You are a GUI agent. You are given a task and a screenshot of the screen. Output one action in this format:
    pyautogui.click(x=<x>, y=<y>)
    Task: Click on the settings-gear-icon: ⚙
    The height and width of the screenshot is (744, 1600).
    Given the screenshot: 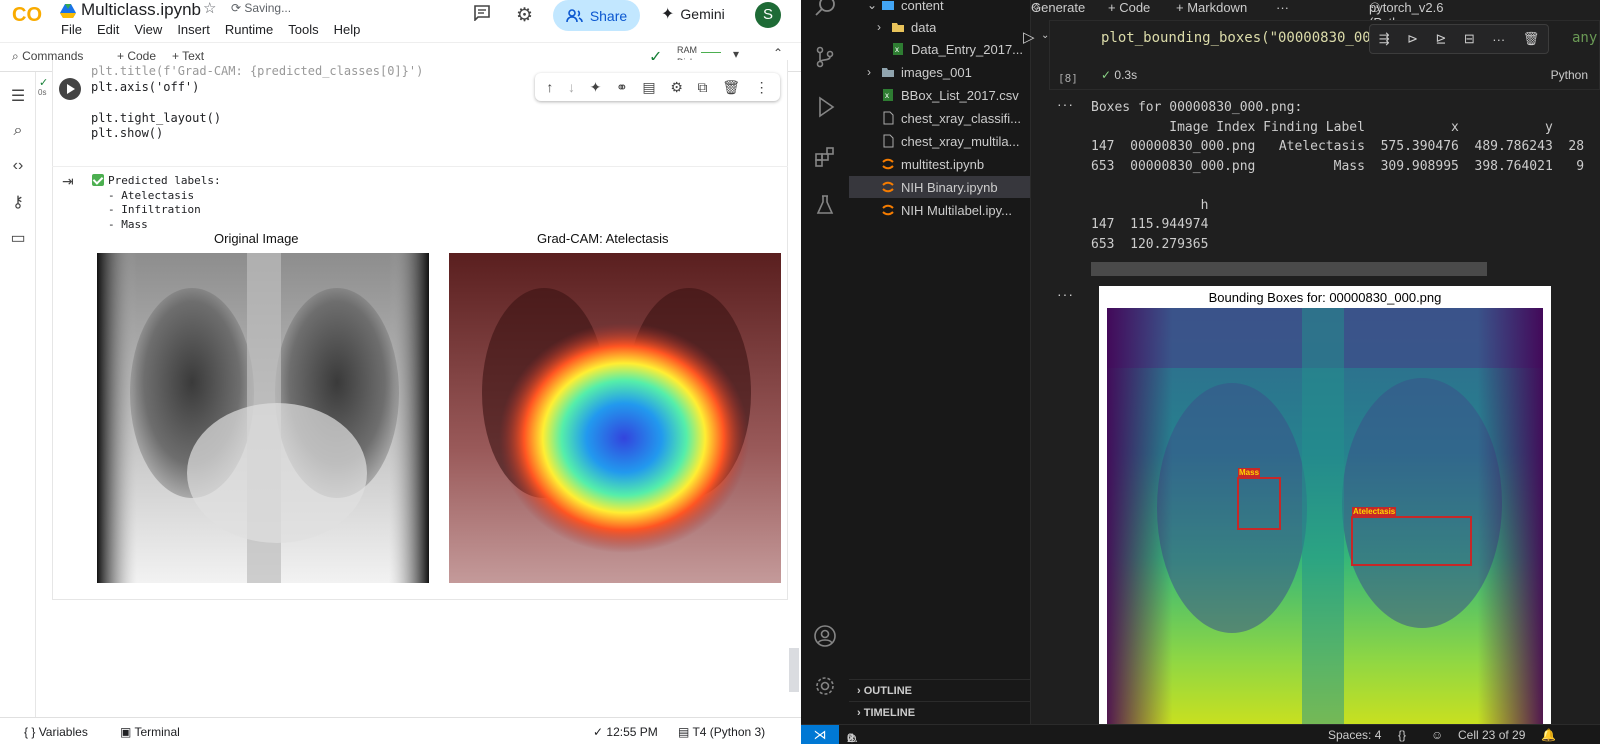 What is the action you would take?
    pyautogui.click(x=524, y=15)
    